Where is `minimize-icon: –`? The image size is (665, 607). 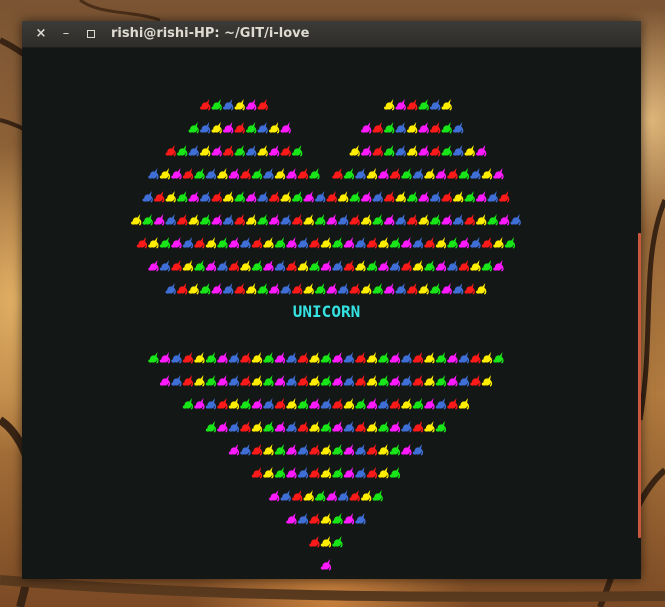 minimize-icon: – is located at coordinates (66, 34).